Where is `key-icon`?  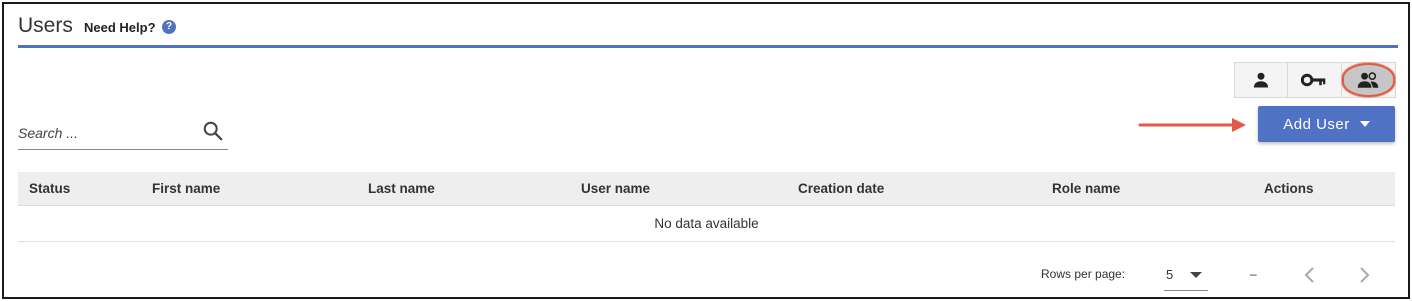
key-icon is located at coordinates (1313, 80).